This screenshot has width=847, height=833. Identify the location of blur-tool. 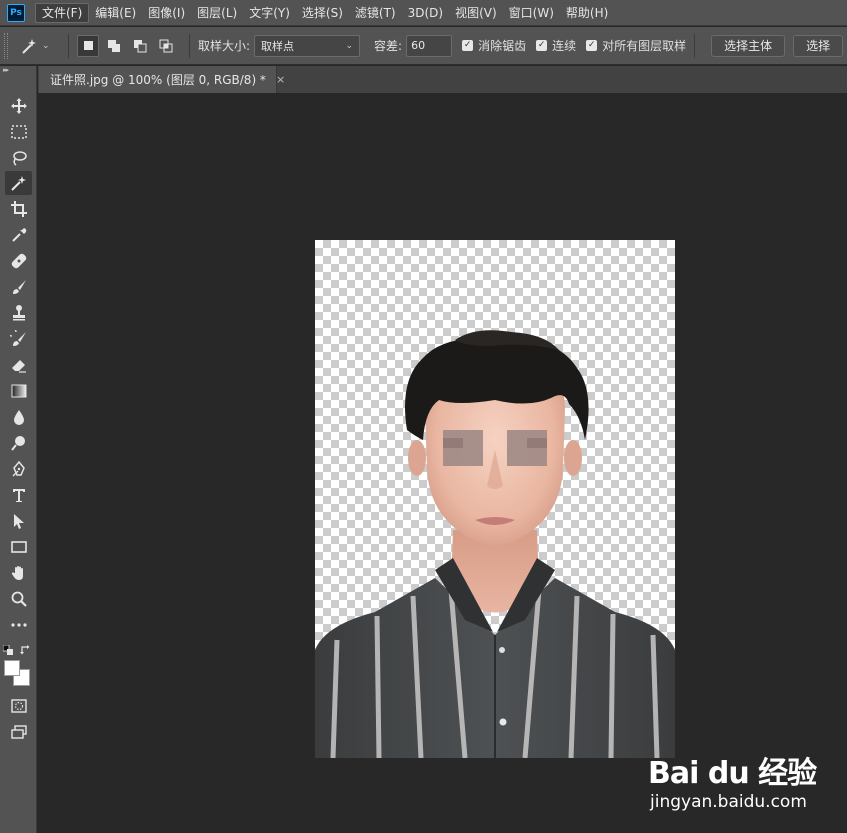
(18, 417).